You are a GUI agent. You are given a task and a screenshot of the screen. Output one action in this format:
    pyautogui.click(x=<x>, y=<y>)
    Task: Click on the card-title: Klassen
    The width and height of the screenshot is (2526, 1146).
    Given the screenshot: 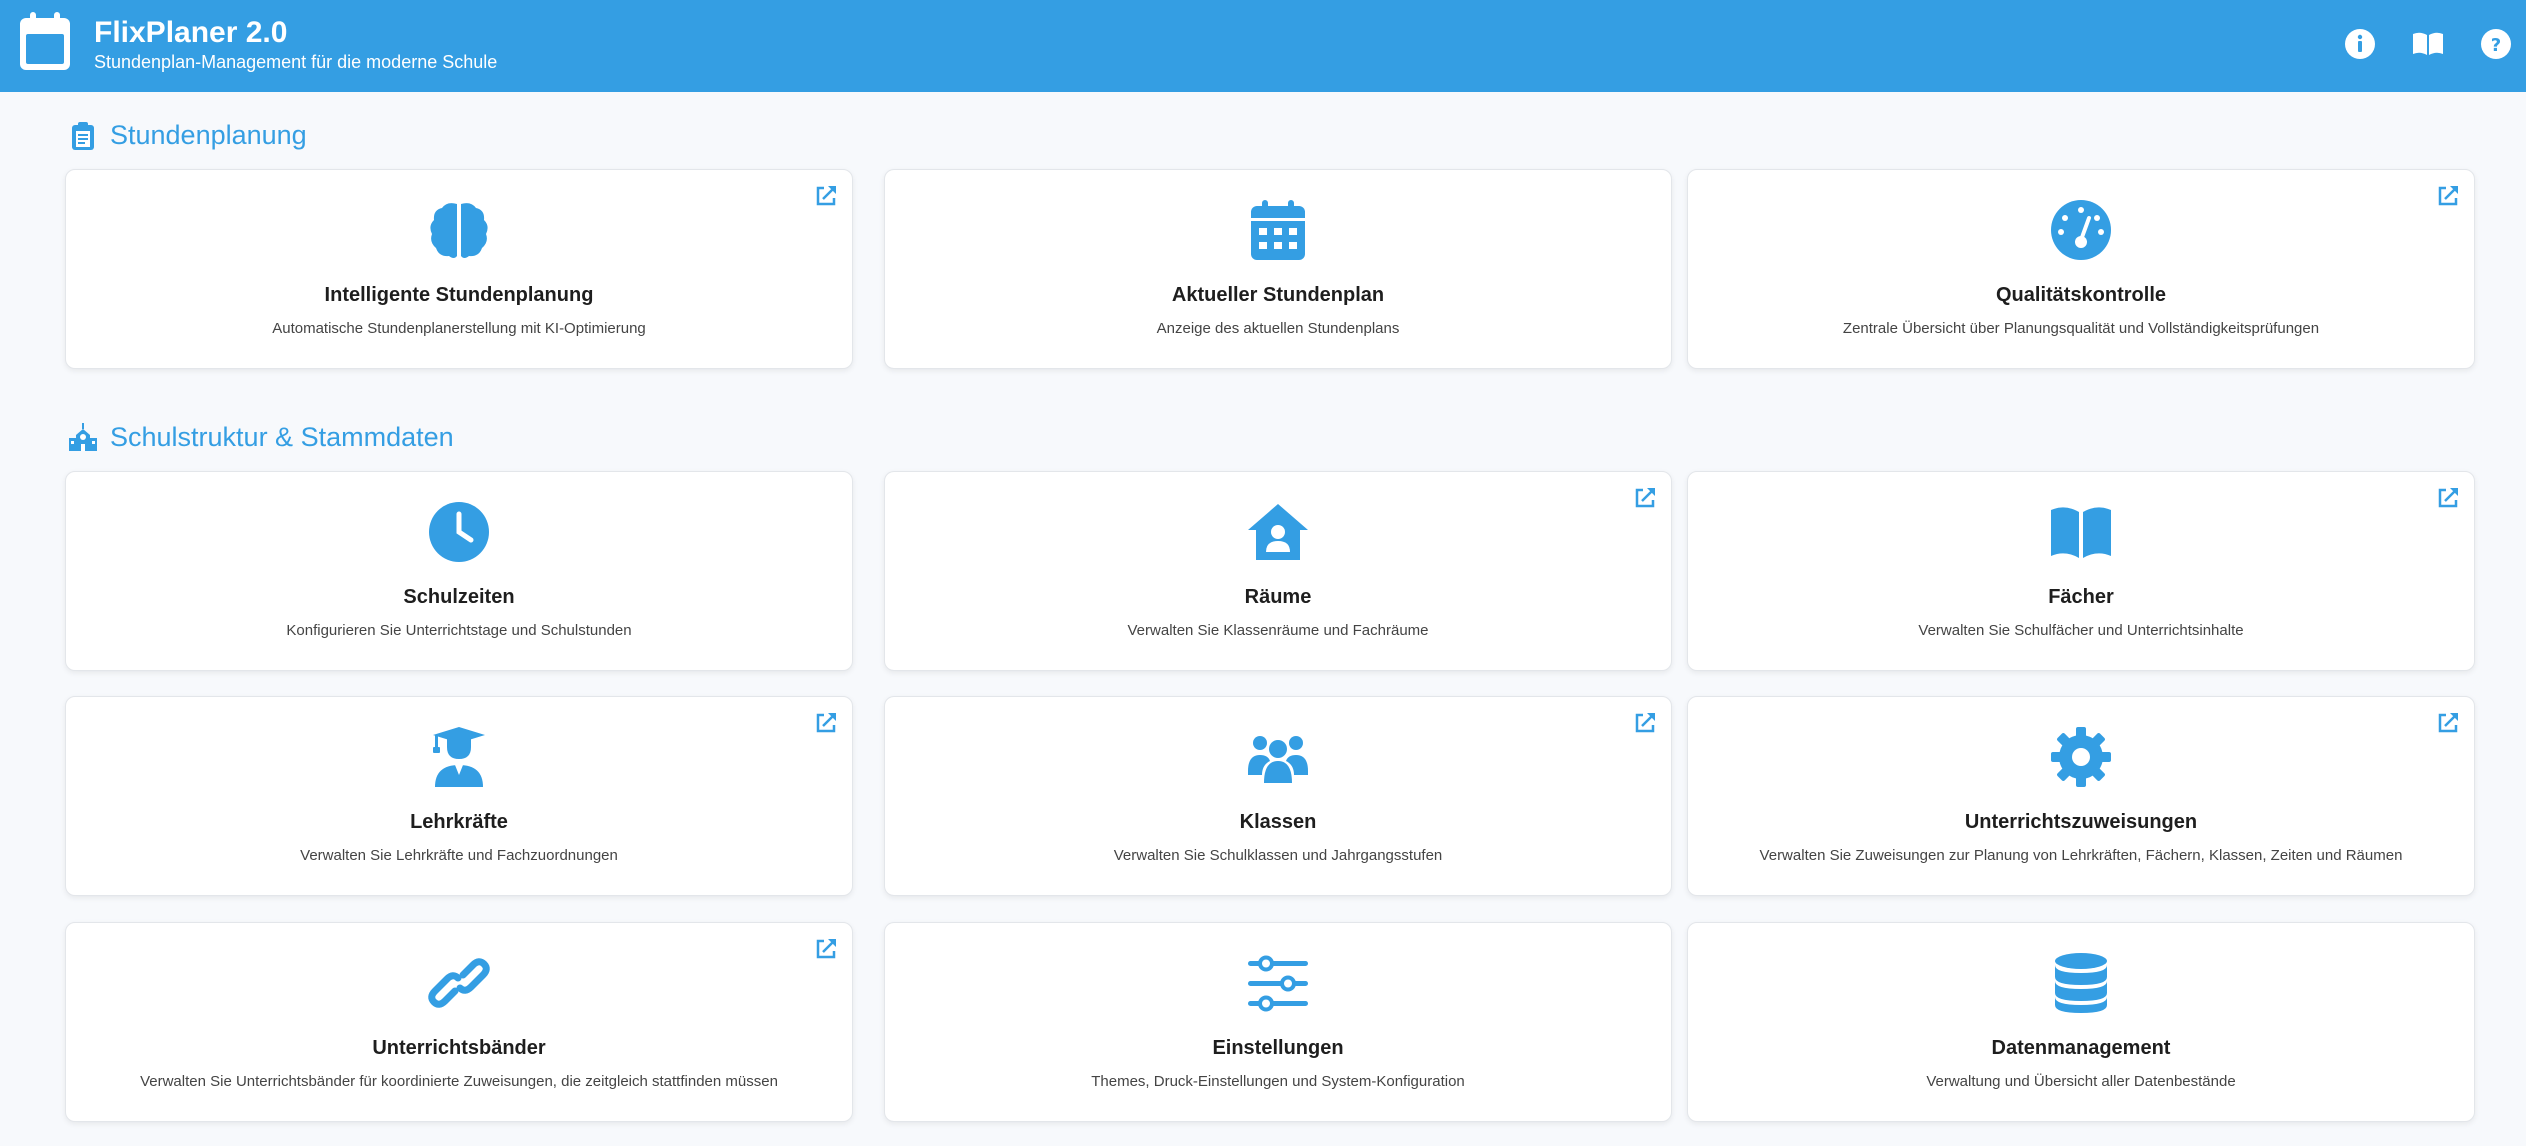 What is the action you would take?
    pyautogui.click(x=1278, y=822)
    